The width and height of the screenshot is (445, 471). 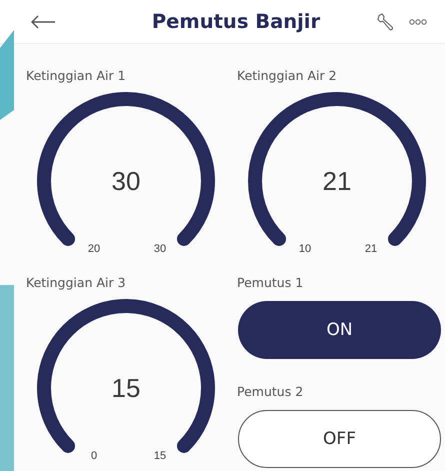 I want to click on back-arrow-icon, so click(x=43, y=21).